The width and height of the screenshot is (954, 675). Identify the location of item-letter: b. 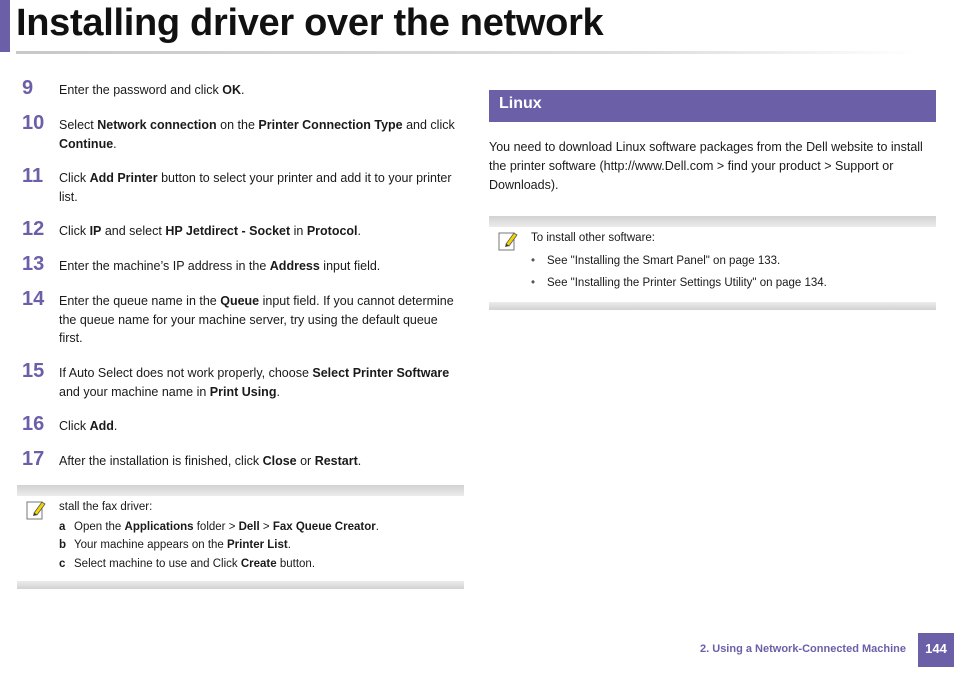
(63, 545).